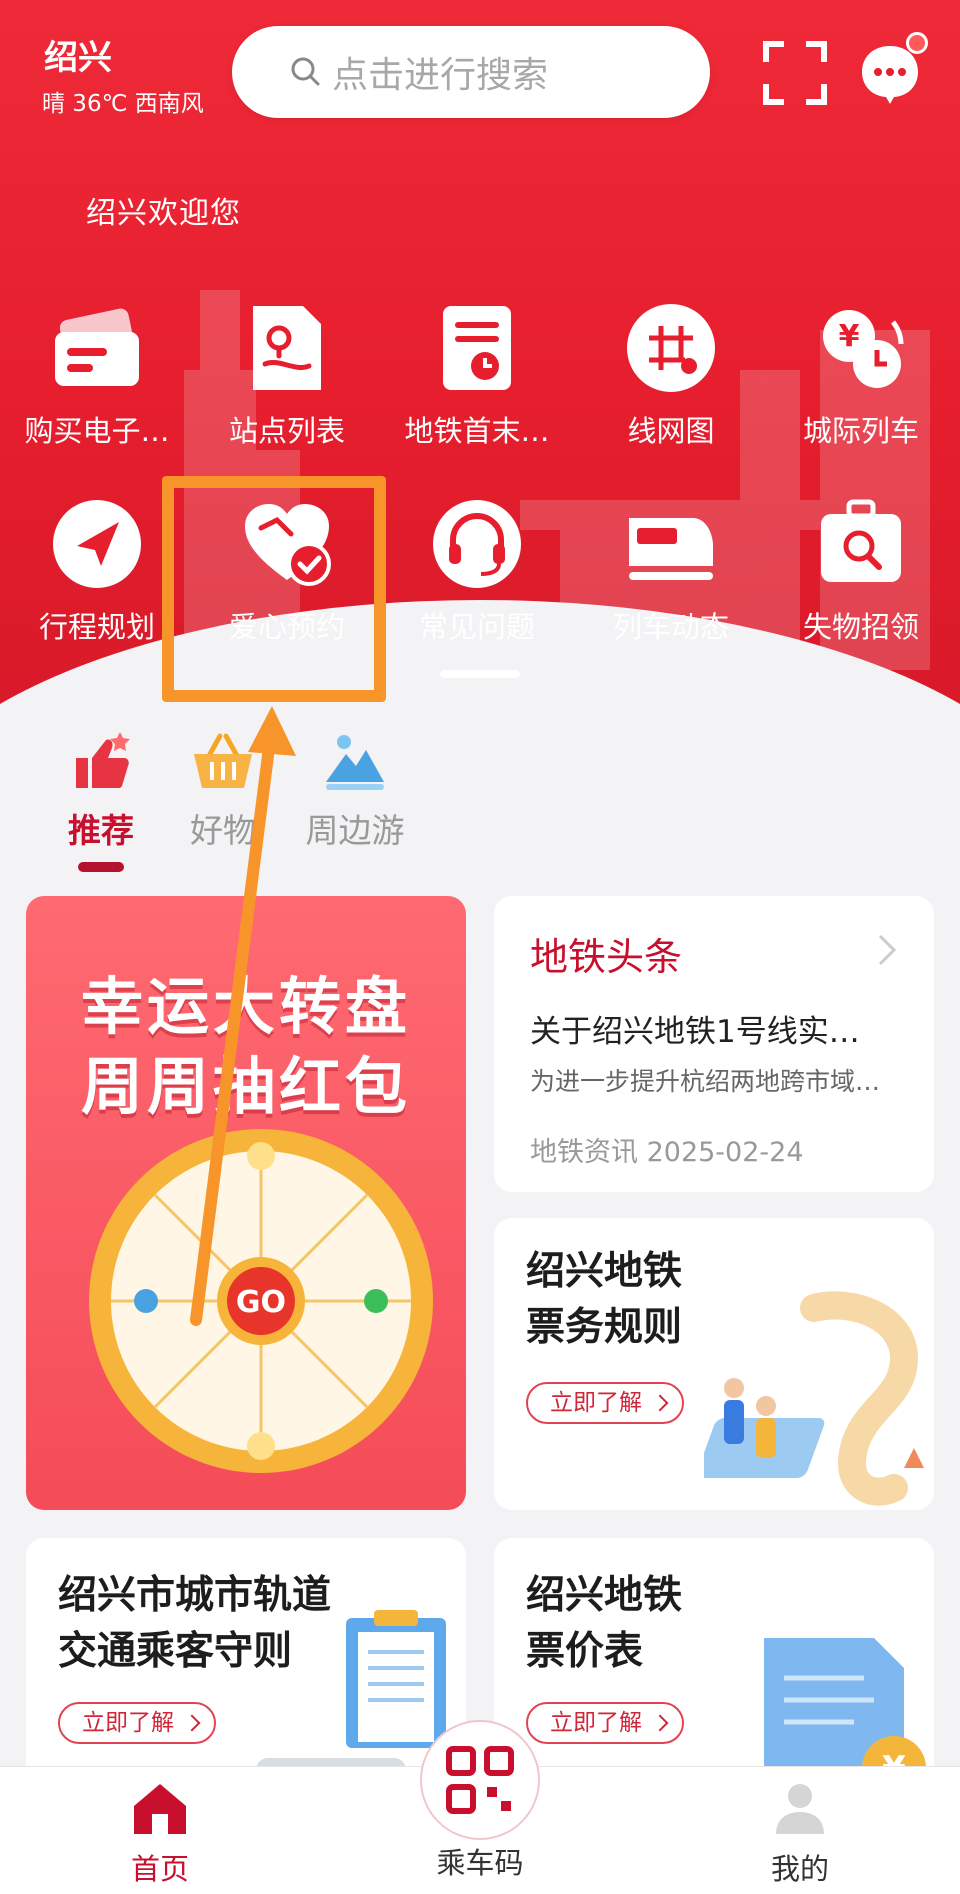 This screenshot has width=960, height=1894. I want to click on thumbs-up-icon, so click(103, 760).